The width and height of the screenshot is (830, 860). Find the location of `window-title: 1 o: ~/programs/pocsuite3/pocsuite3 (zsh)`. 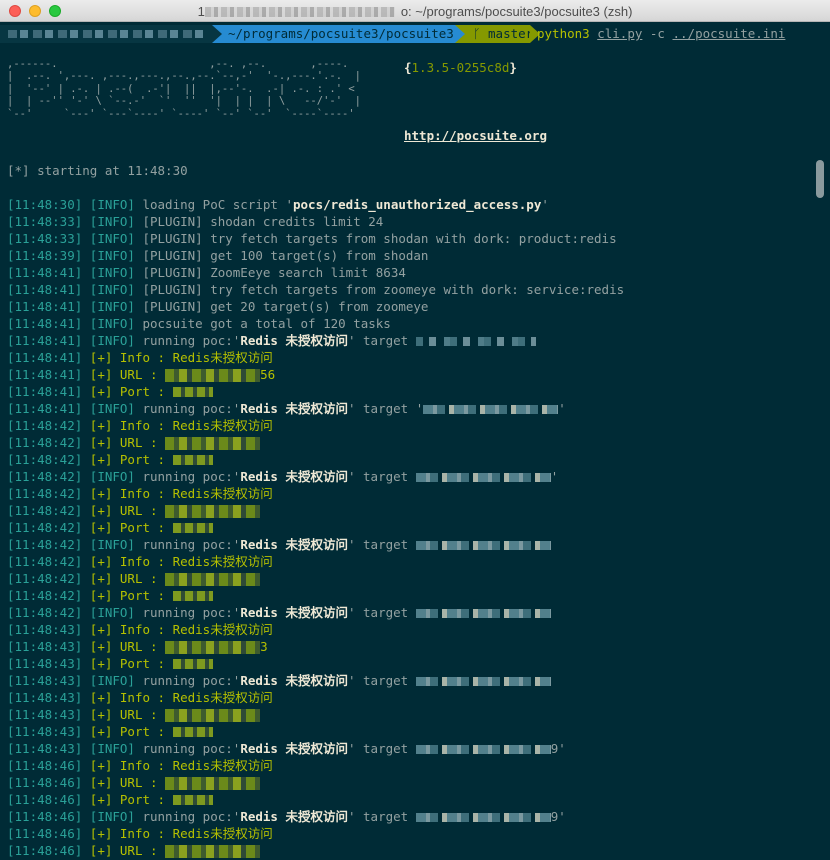

window-title: 1 o: ~/programs/pocsuite3/pocsuite3 (zsh) is located at coordinates (415, 11).